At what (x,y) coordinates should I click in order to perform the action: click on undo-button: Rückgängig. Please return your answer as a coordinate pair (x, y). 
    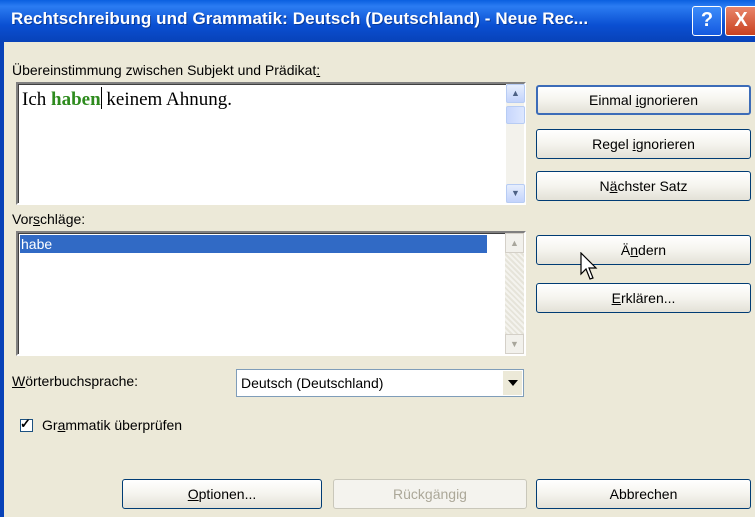
    Looking at the image, I should click on (430, 494).